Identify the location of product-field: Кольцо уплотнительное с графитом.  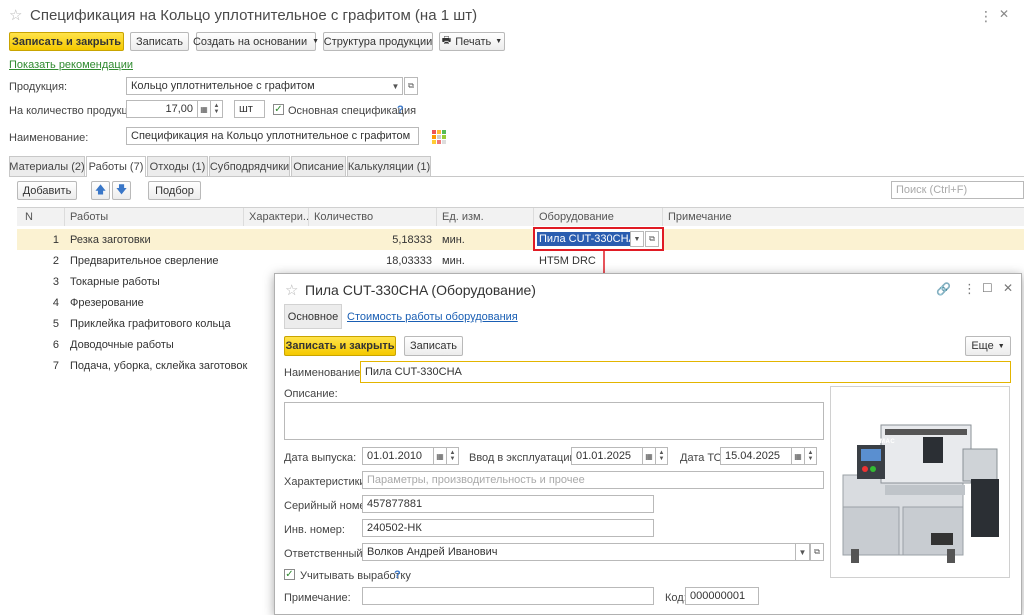
(264, 86).